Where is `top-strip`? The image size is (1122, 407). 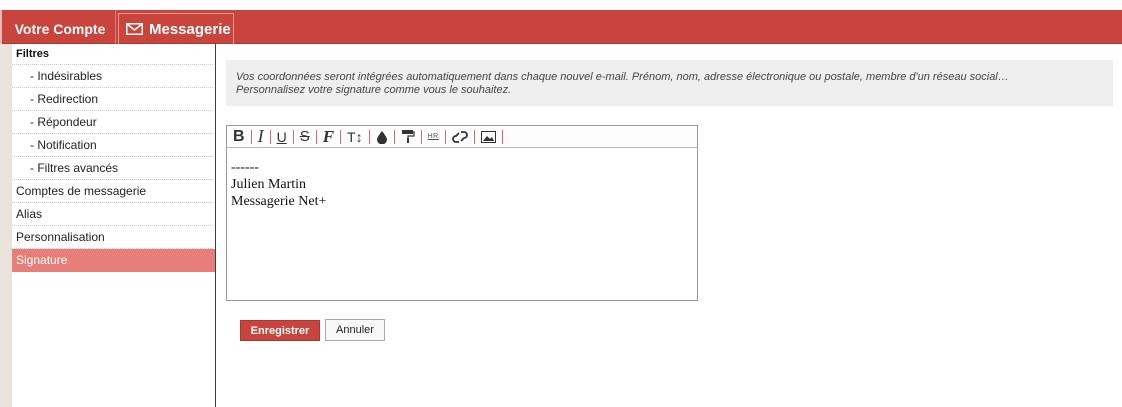 top-strip is located at coordinates (561, 5).